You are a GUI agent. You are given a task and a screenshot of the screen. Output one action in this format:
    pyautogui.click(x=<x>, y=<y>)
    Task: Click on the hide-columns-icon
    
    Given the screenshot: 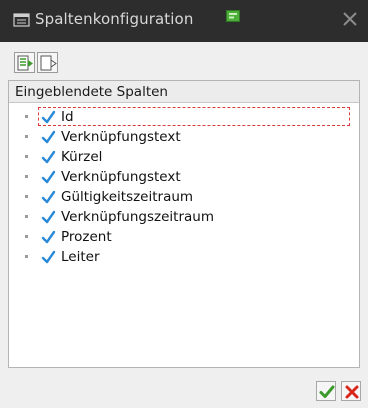 What is the action you would take?
    pyautogui.click(x=48, y=63)
    